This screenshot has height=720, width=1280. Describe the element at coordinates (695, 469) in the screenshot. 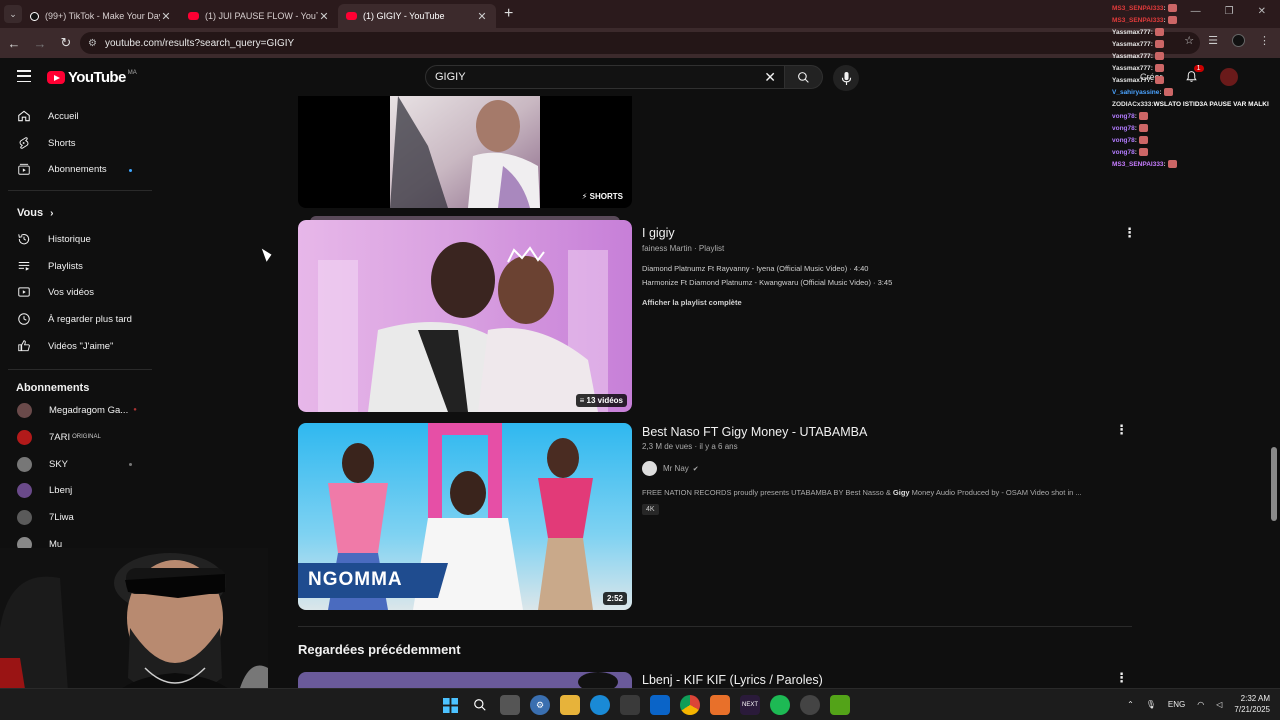

I see `verified-icon: ✔` at that location.